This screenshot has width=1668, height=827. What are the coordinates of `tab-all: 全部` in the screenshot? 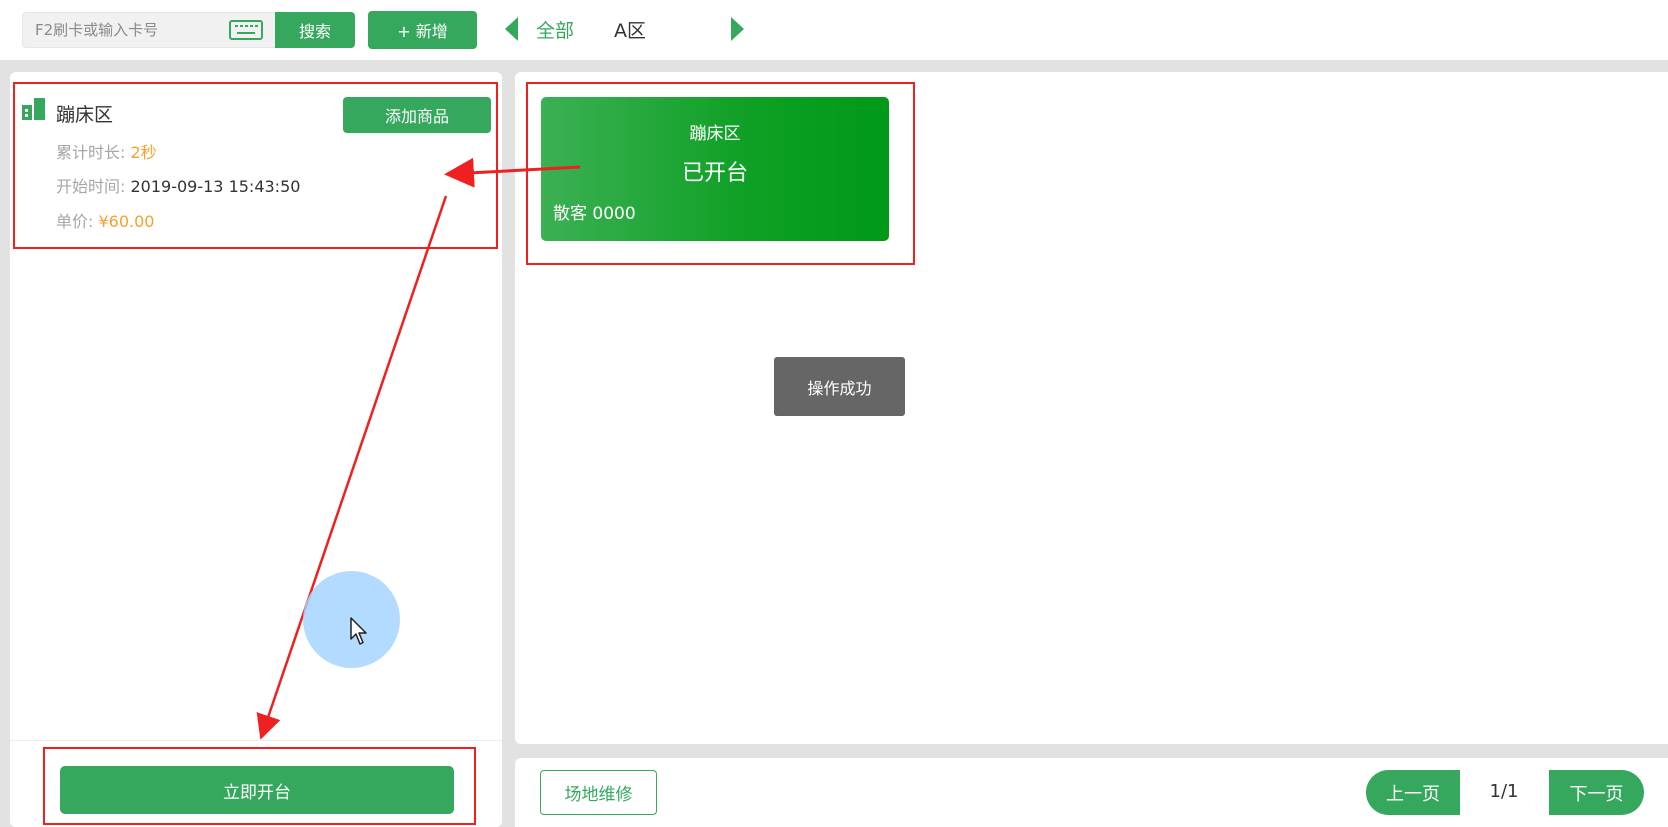 It's located at (555, 29).